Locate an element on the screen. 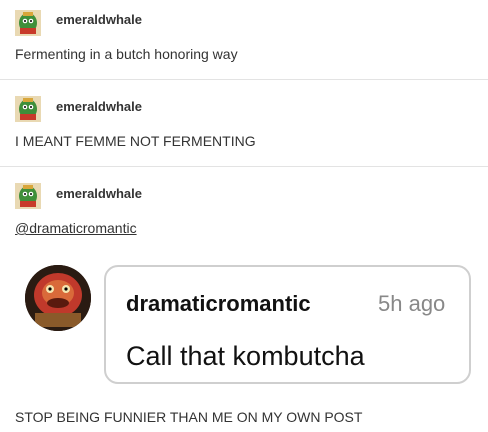  reply-timestamp: 5h ago is located at coordinates (412, 303).